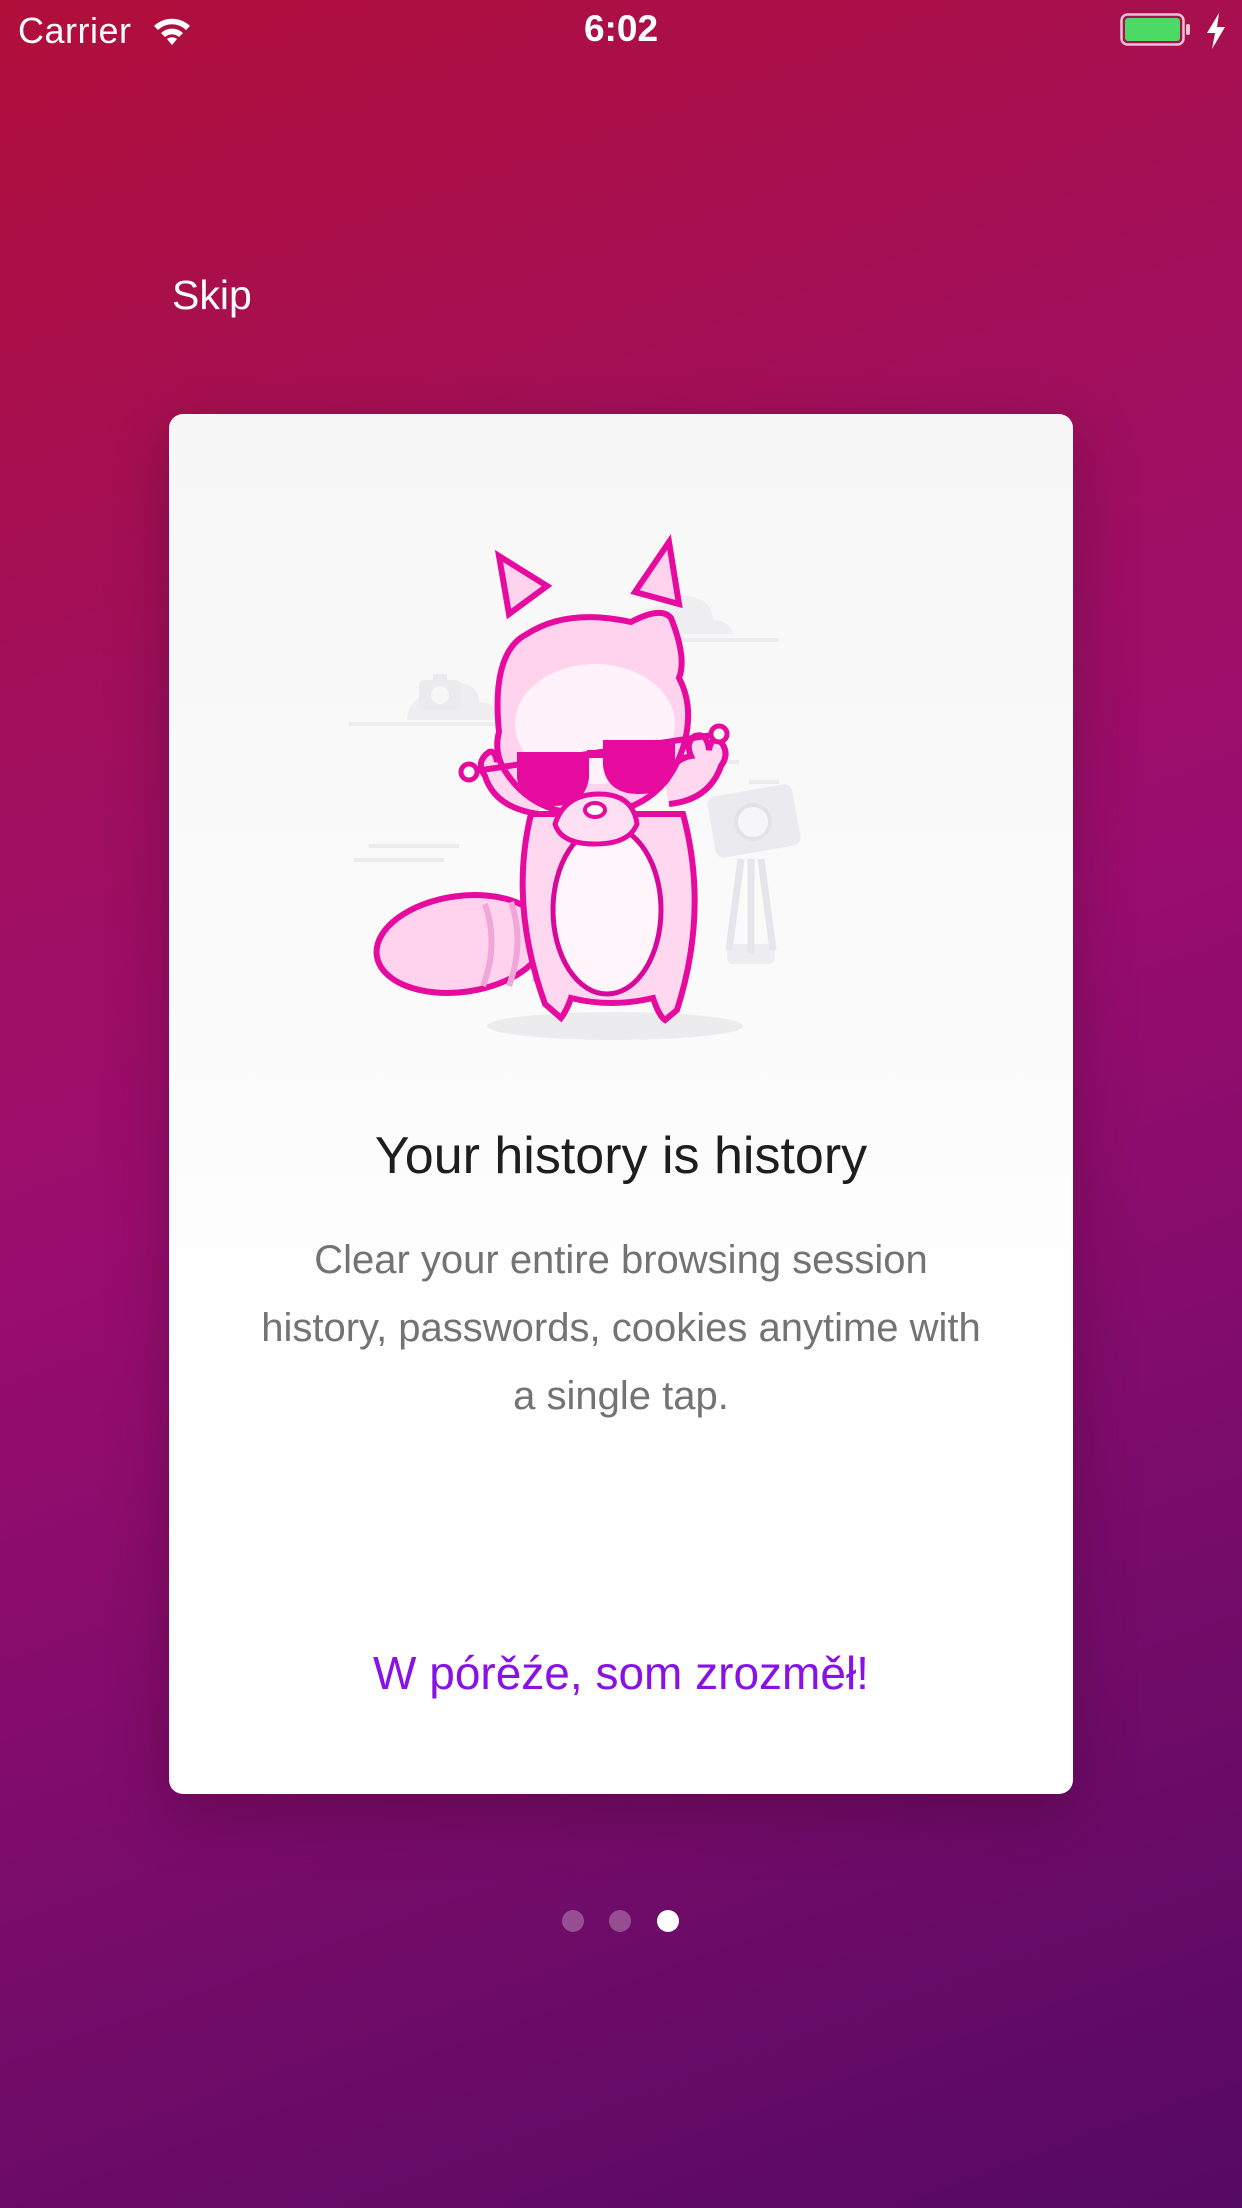 The image size is (1242, 2208). What do you see at coordinates (668, 1921) in the screenshot?
I see `page-dot-3-active` at bounding box center [668, 1921].